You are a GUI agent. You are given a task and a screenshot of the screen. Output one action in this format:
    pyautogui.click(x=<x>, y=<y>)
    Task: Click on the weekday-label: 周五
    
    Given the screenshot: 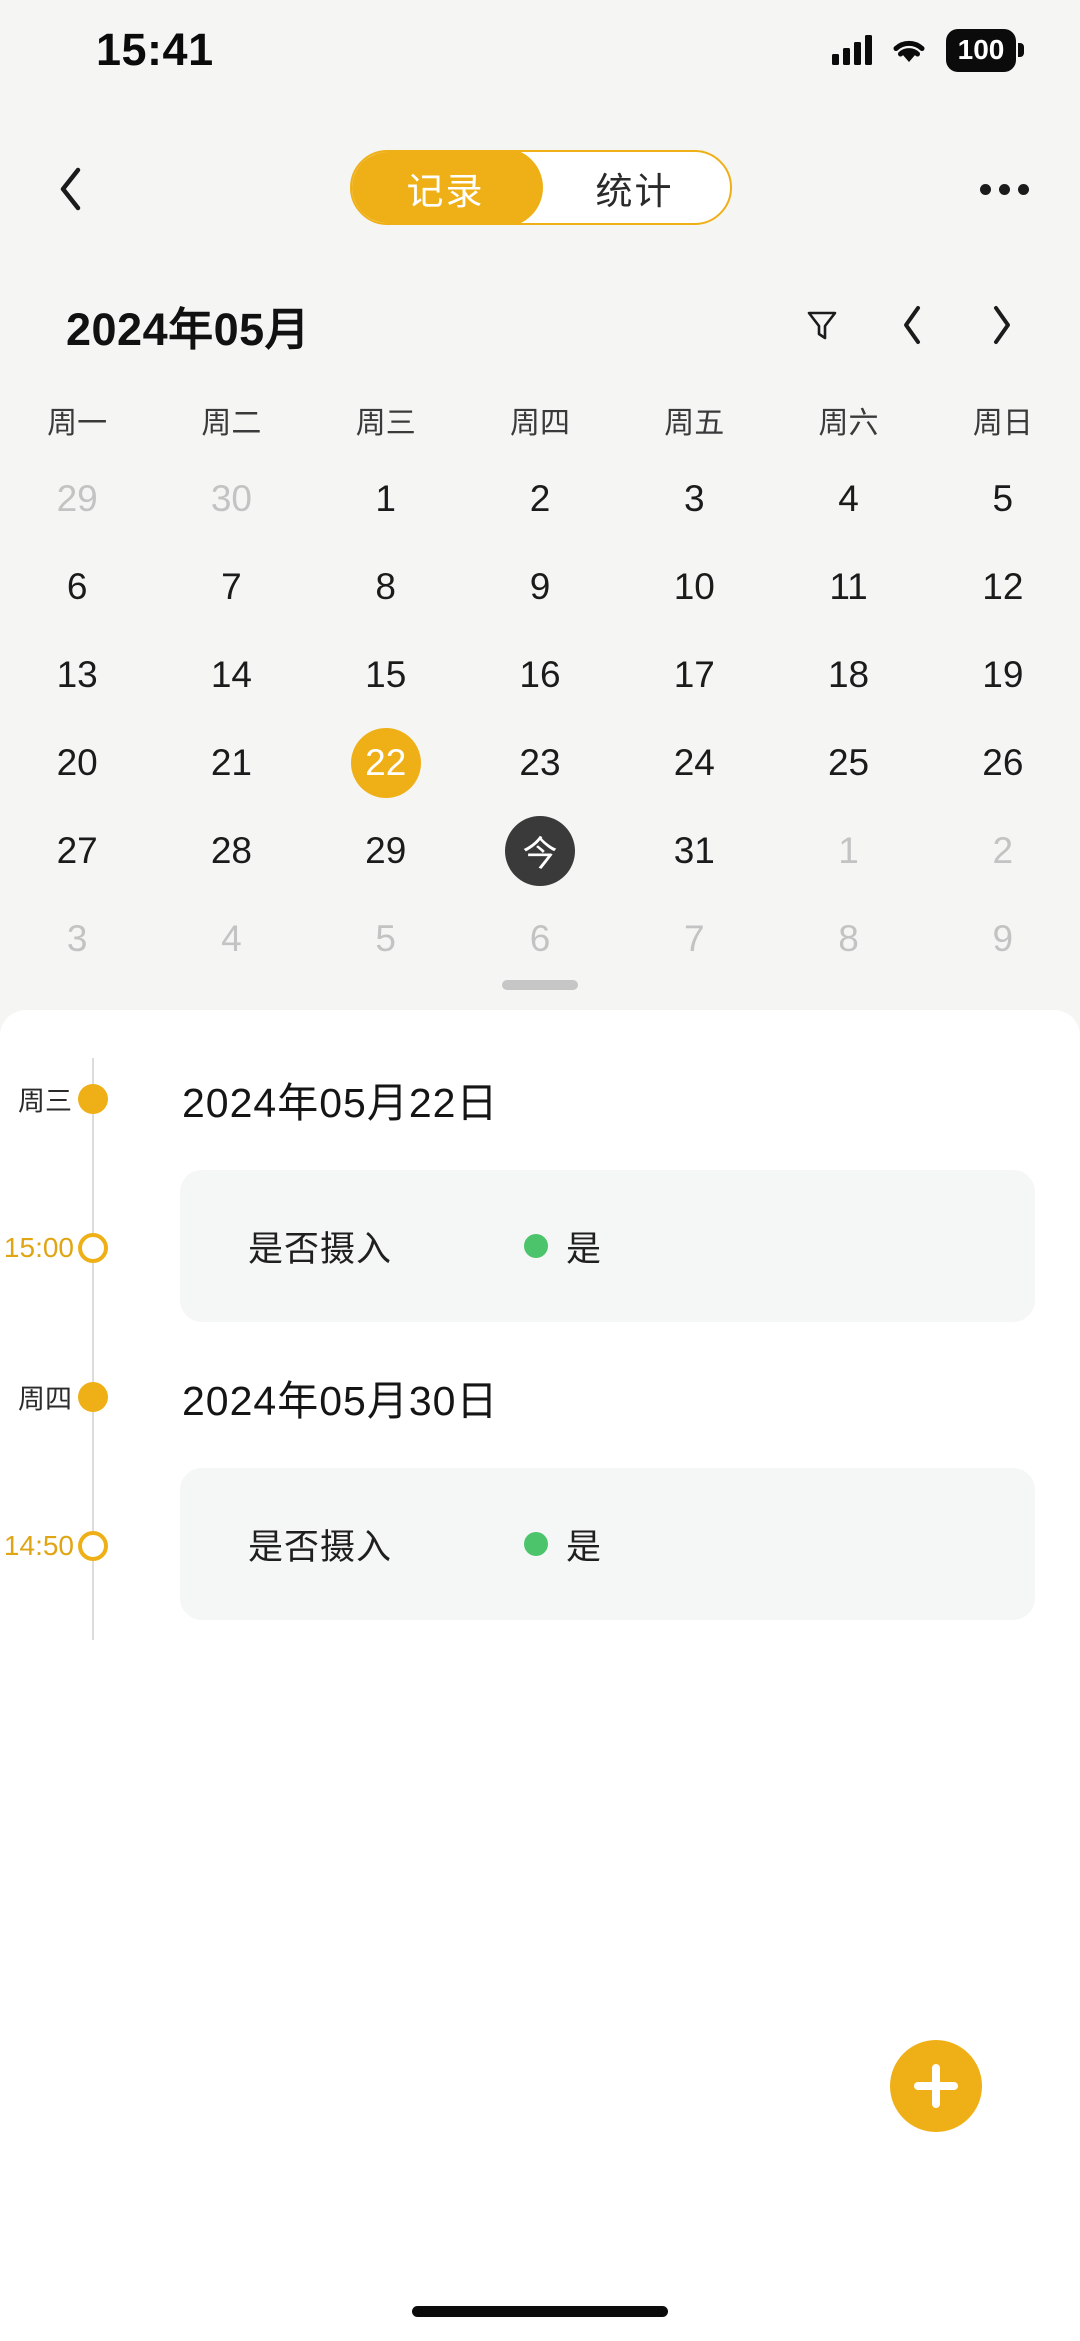 What is the action you would take?
    pyautogui.click(x=694, y=423)
    